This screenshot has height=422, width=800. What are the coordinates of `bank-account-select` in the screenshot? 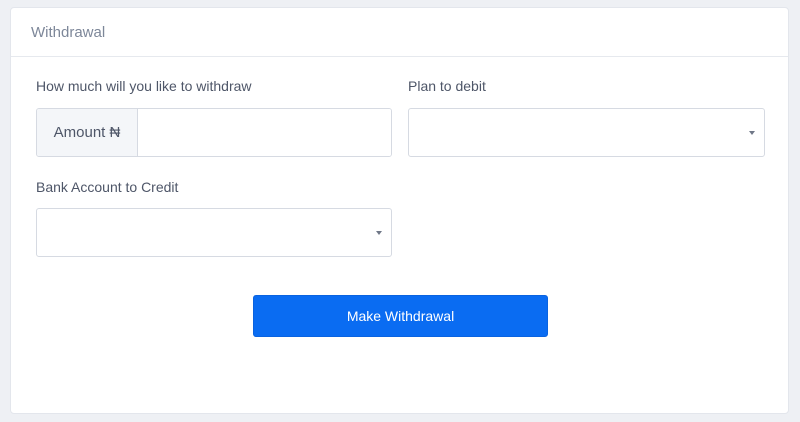 It's located at (214, 232).